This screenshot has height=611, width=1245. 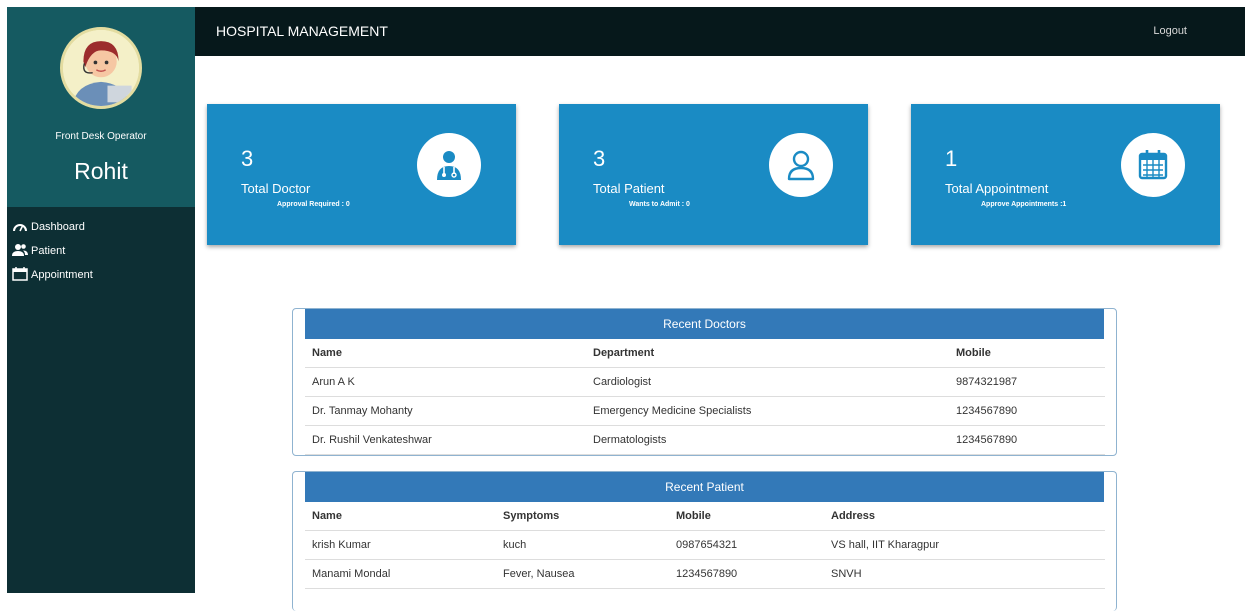 I want to click on card-label: Total Appointment, so click(x=997, y=188).